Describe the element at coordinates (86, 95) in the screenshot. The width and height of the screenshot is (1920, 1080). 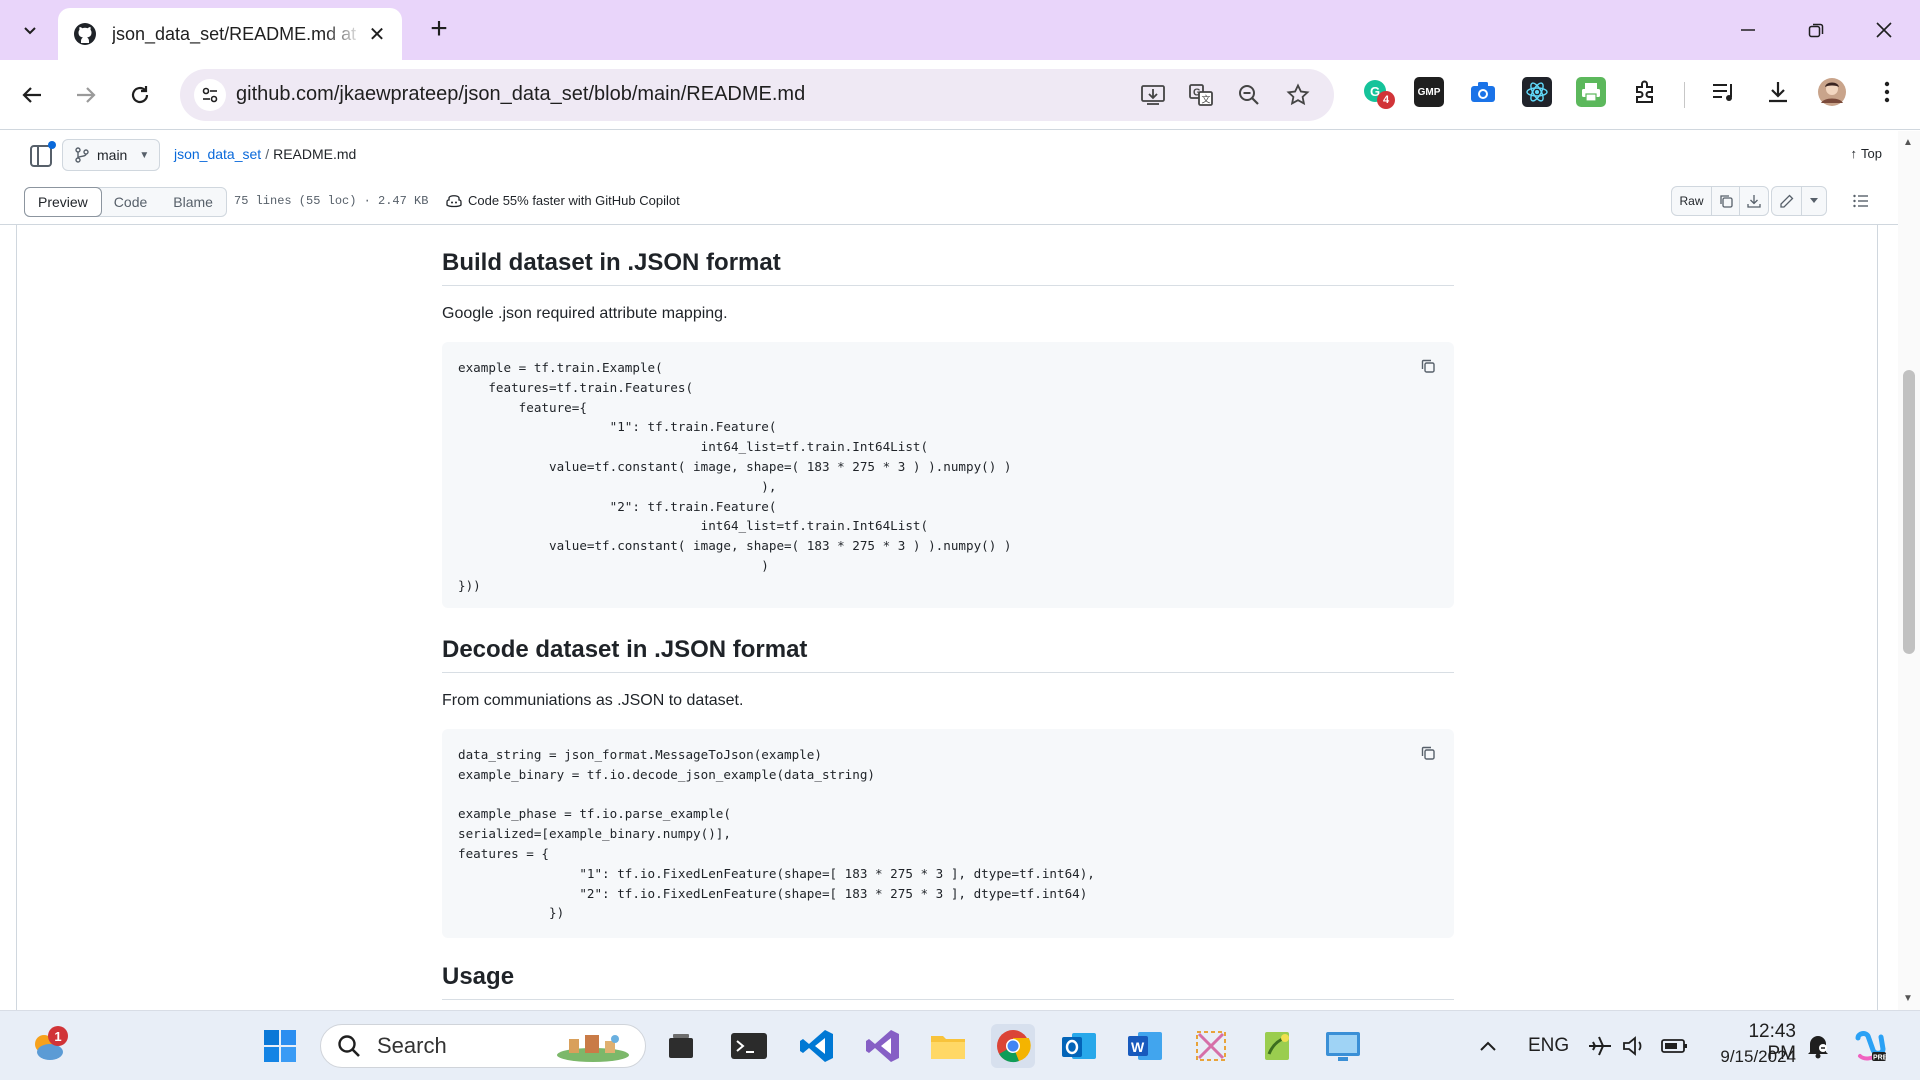
I see `forward-arrow-icon` at that location.